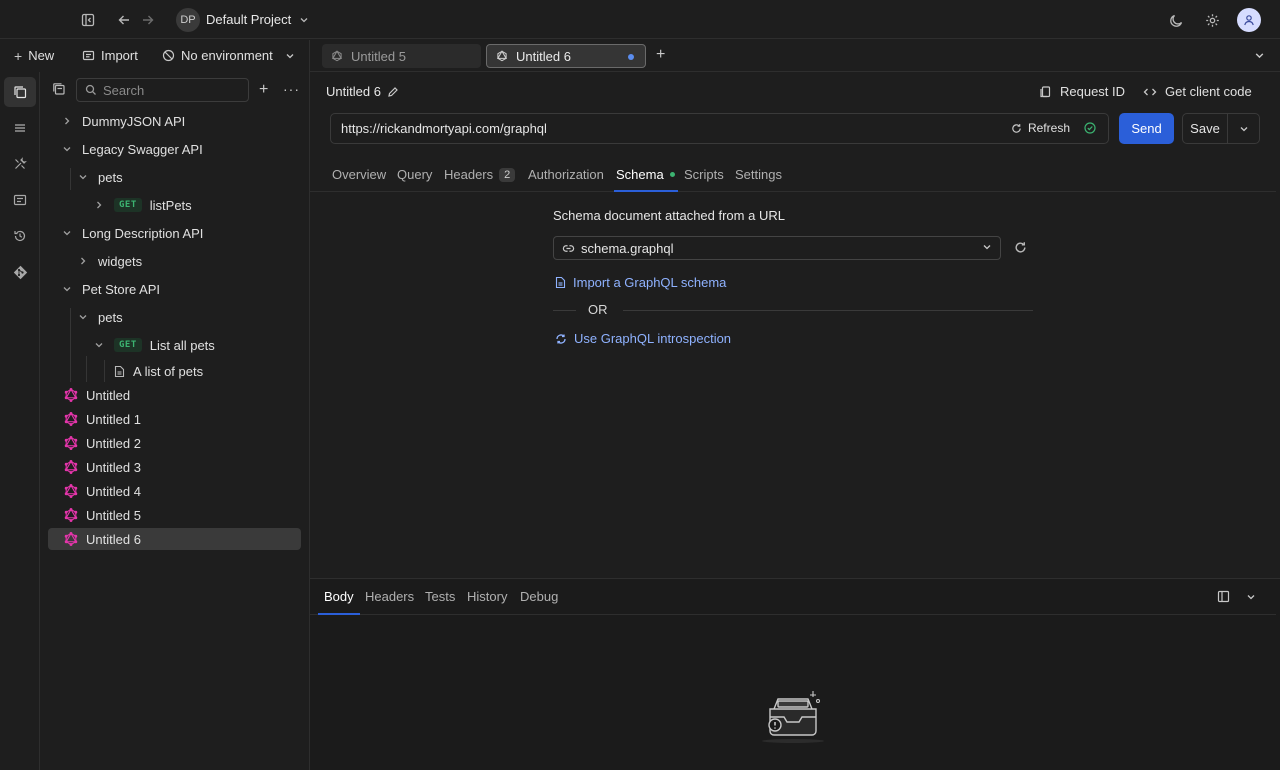 This screenshot has width=1280, height=770. I want to click on user-avatar, so click(1249, 20).